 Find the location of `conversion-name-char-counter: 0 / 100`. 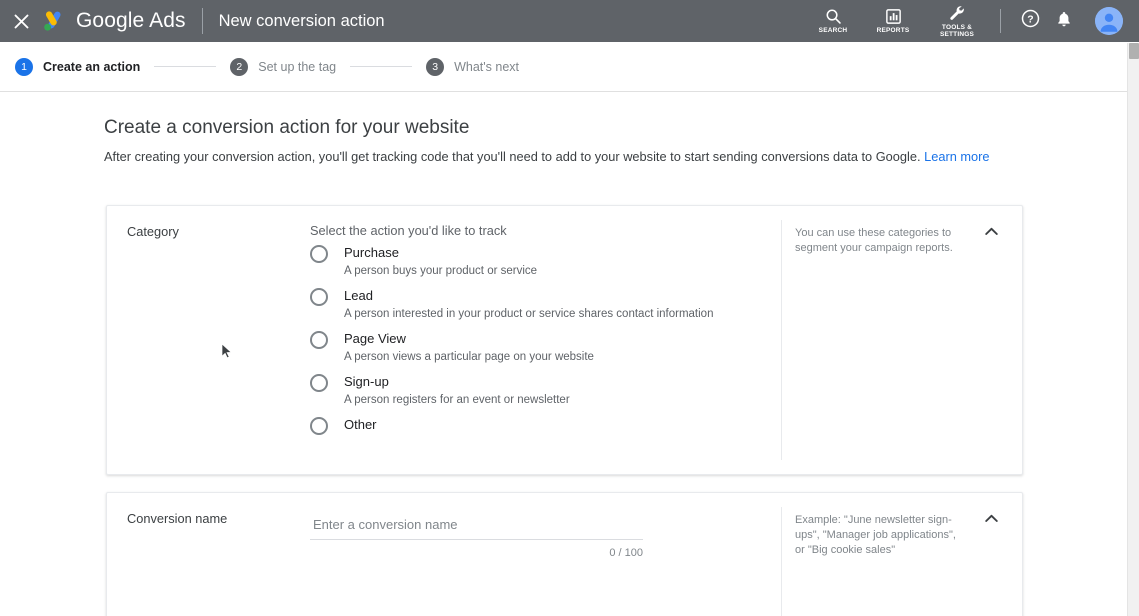

conversion-name-char-counter: 0 / 100 is located at coordinates (626, 553).